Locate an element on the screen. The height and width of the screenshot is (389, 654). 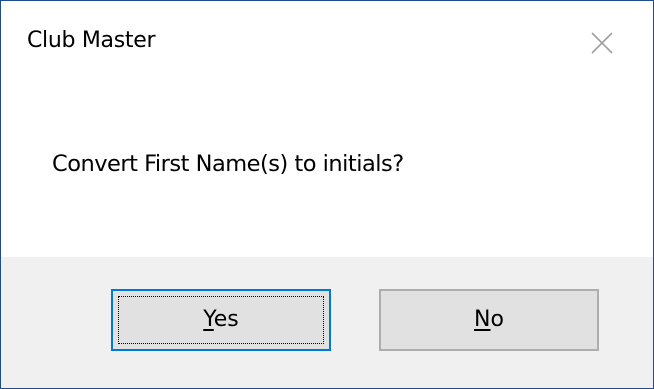
no-button-label: No is located at coordinates (489, 320).